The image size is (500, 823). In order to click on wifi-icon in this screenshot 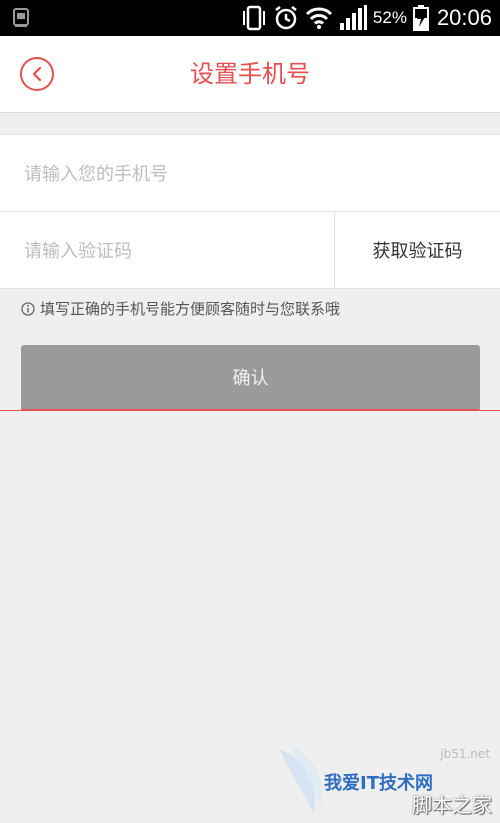, I will do `click(318, 18)`.